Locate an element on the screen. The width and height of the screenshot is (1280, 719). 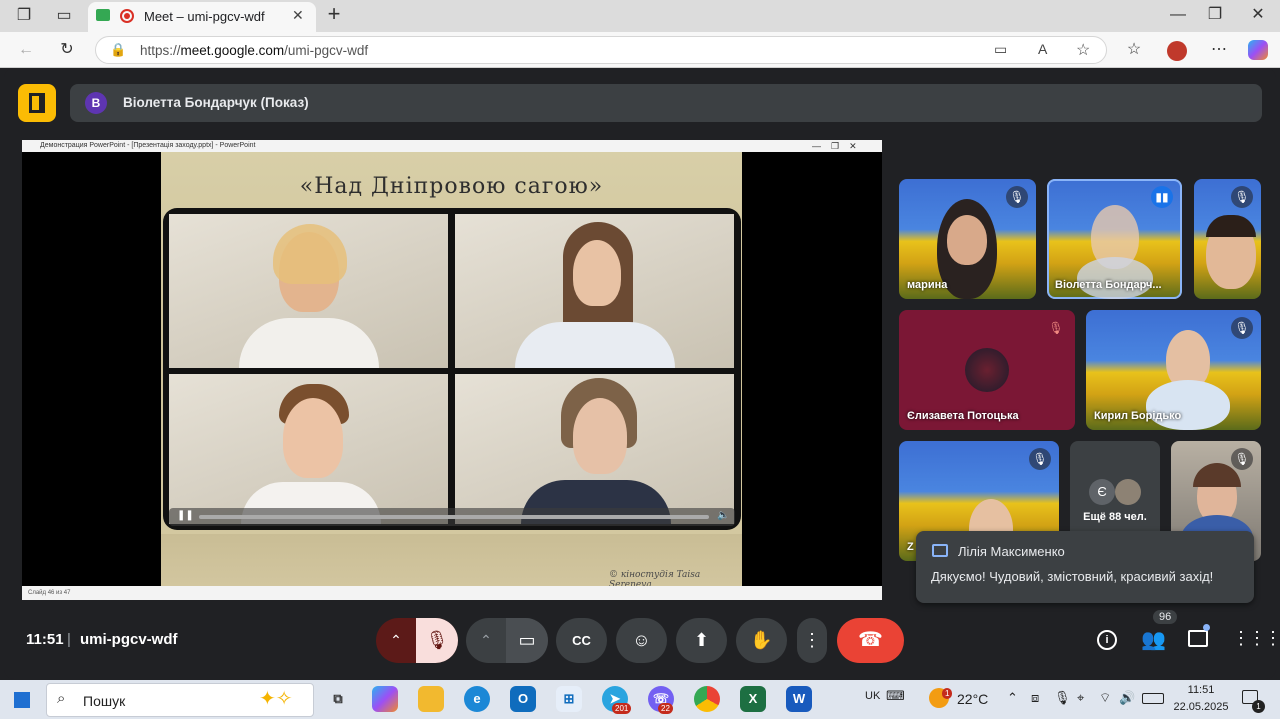
camera-tray-icon: ⧈ is located at coordinates (1035, 698).